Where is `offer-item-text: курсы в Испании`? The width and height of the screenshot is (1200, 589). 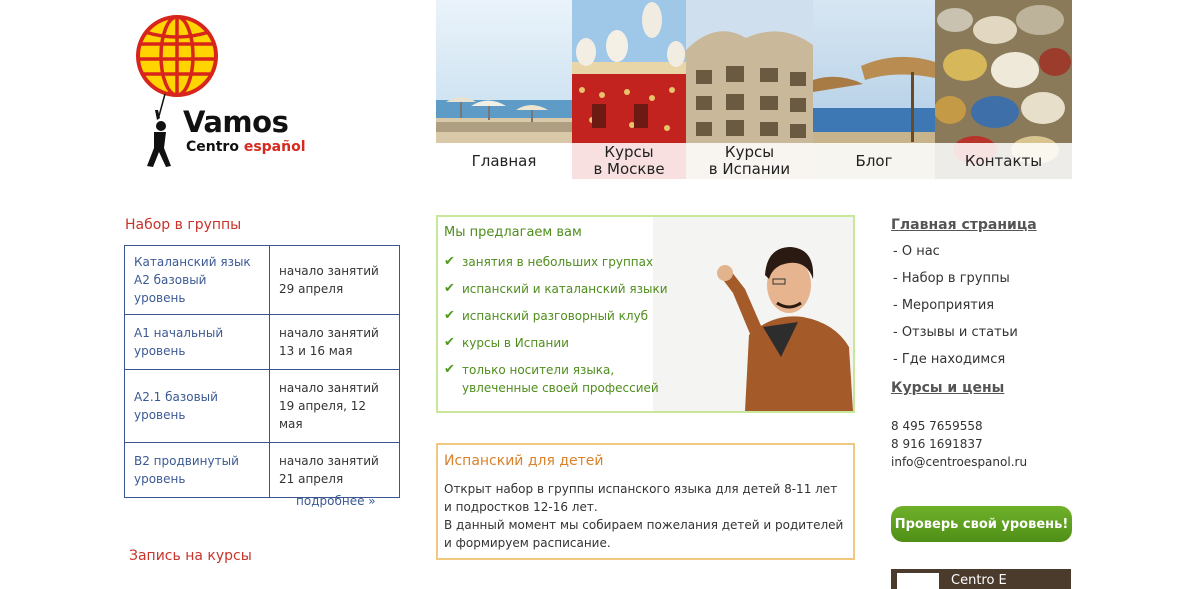 offer-item-text: курсы в Испании is located at coordinates (515, 343).